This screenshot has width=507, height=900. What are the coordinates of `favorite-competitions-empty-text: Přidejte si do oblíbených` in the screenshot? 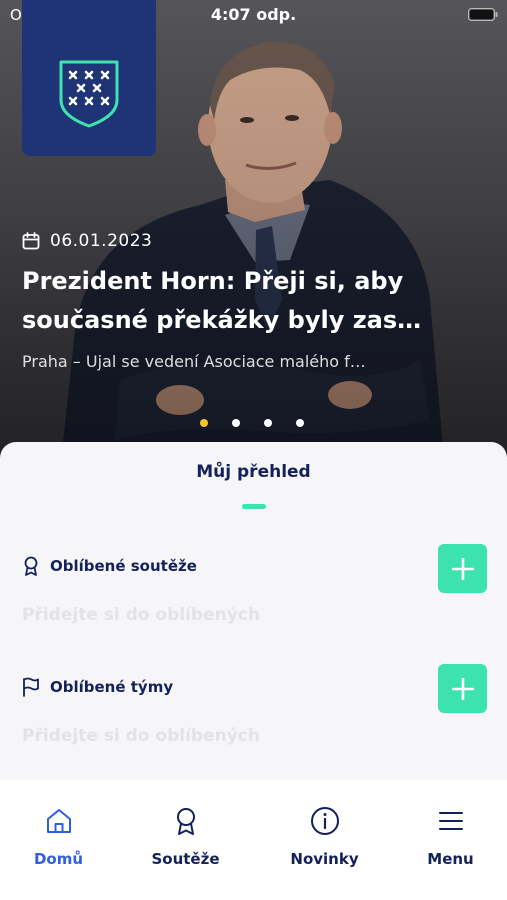 It's located at (141, 615).